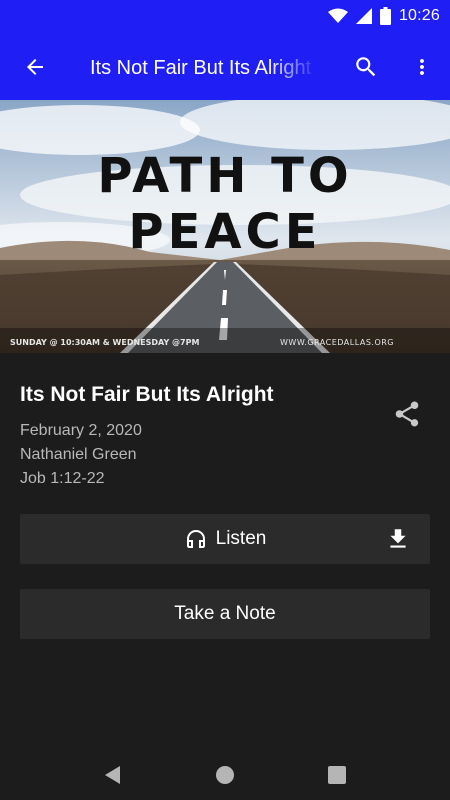 Image resolution: width=450 pixels, height=800 pixels. Describe the element at coordinates (201, 68) in the screenshot. I see `app-bar-title: Its Not Fair But Its Alright` at that location.